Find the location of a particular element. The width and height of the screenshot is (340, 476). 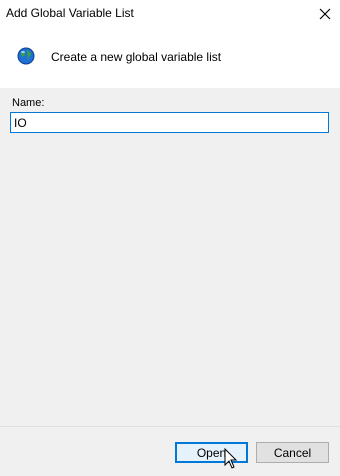

close-icon is located at coordinates (325, 14).